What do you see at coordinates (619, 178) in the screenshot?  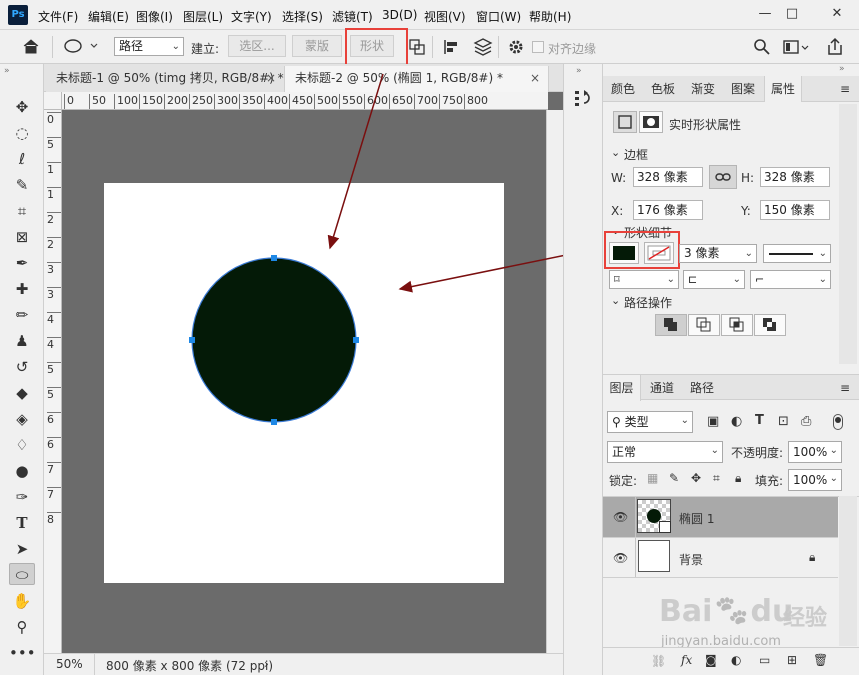 I see `width-label: W:` at bounding box center [619, 178].